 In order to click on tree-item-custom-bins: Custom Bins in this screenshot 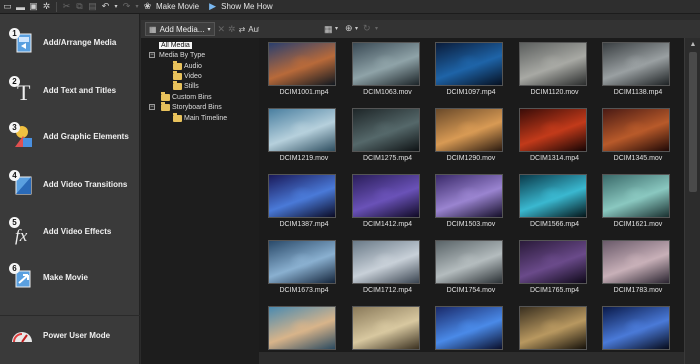, I will do `click(186, 96)`.